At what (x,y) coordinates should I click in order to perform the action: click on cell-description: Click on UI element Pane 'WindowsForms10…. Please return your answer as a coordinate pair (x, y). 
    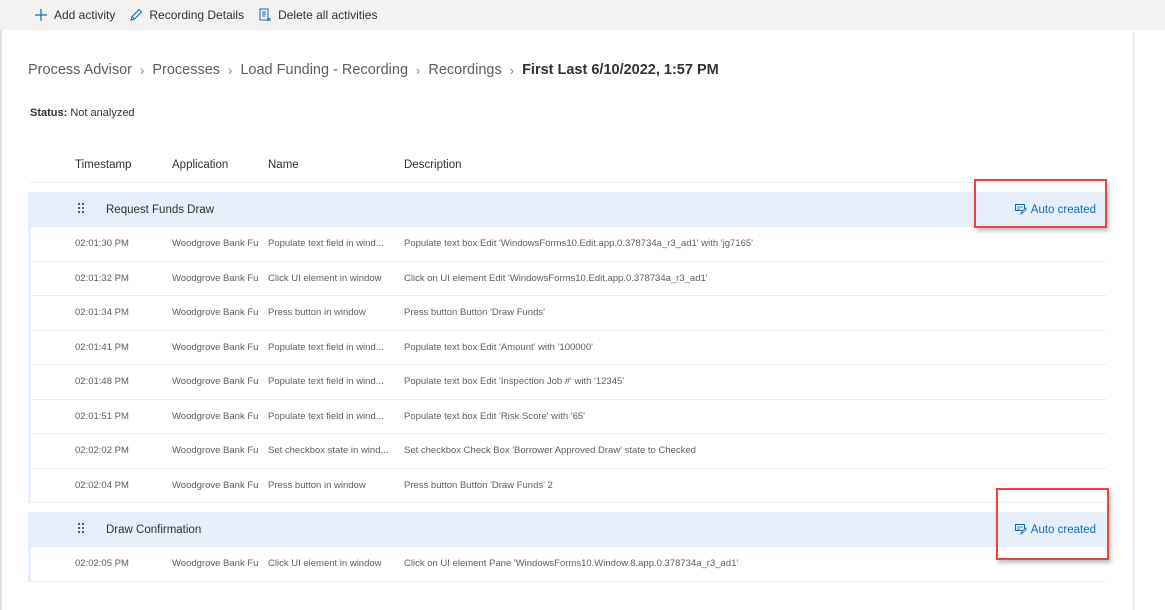
    Looking at the image, I should click on (571, 563).